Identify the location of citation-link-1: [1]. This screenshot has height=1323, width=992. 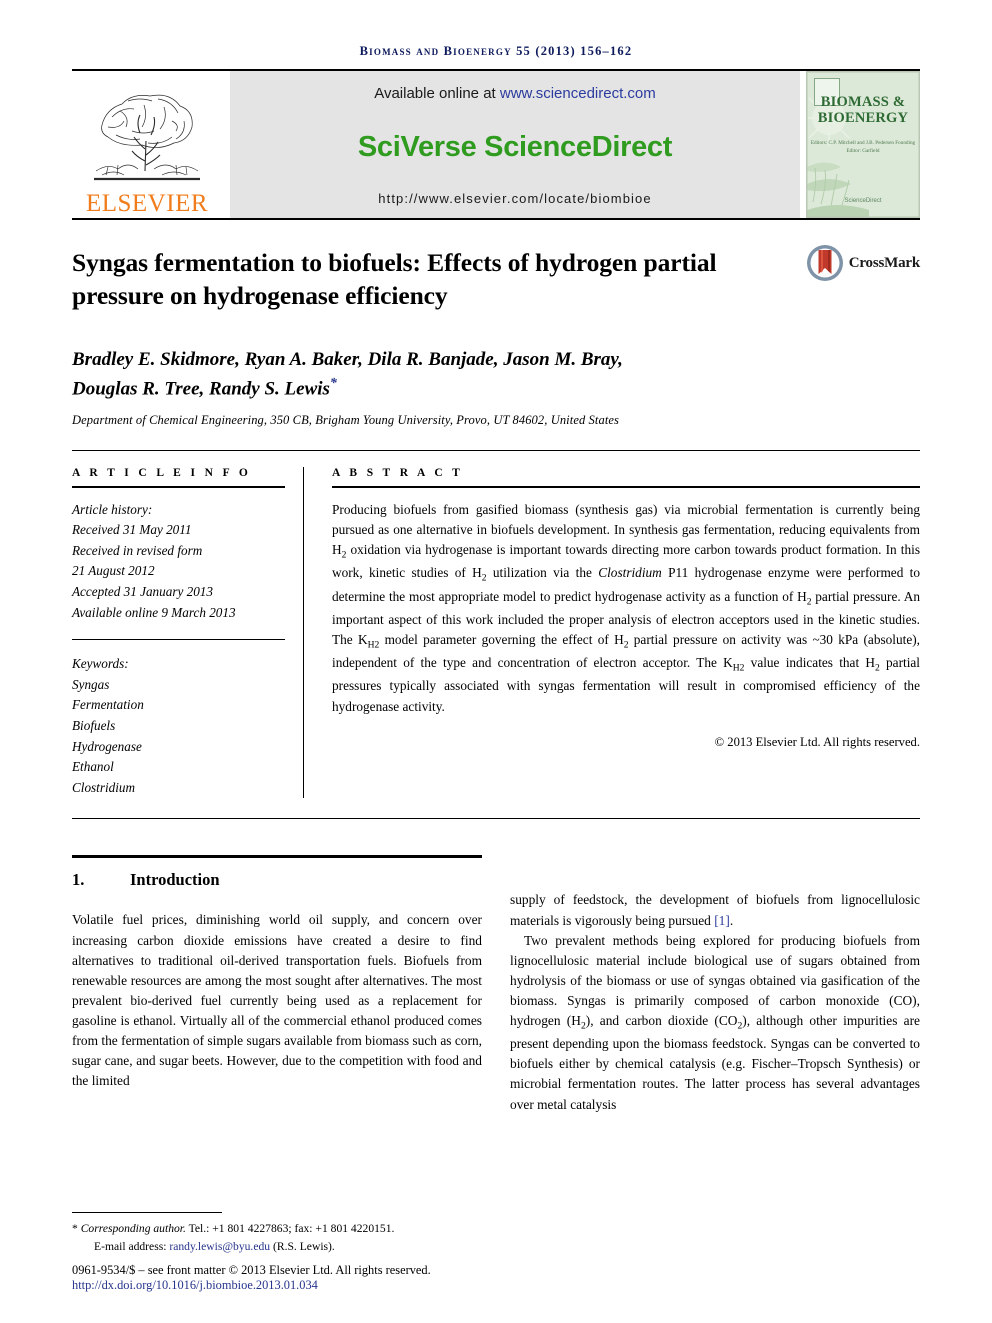
(722, 920).